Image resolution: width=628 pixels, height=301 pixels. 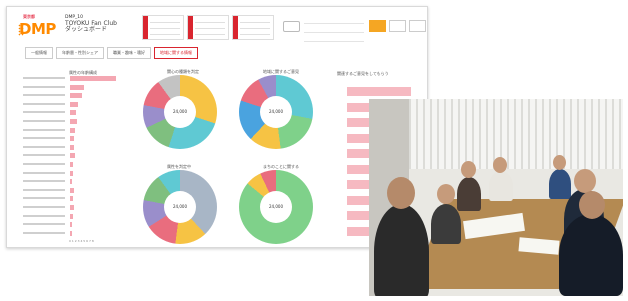 I want to click on right-chart-title: 関連するご意見をしてもらう, so click(x=363, y=73).